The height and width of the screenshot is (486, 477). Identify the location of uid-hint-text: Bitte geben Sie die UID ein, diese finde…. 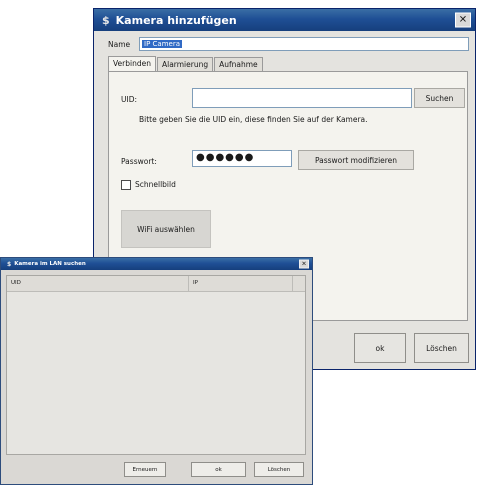
(253, 119).